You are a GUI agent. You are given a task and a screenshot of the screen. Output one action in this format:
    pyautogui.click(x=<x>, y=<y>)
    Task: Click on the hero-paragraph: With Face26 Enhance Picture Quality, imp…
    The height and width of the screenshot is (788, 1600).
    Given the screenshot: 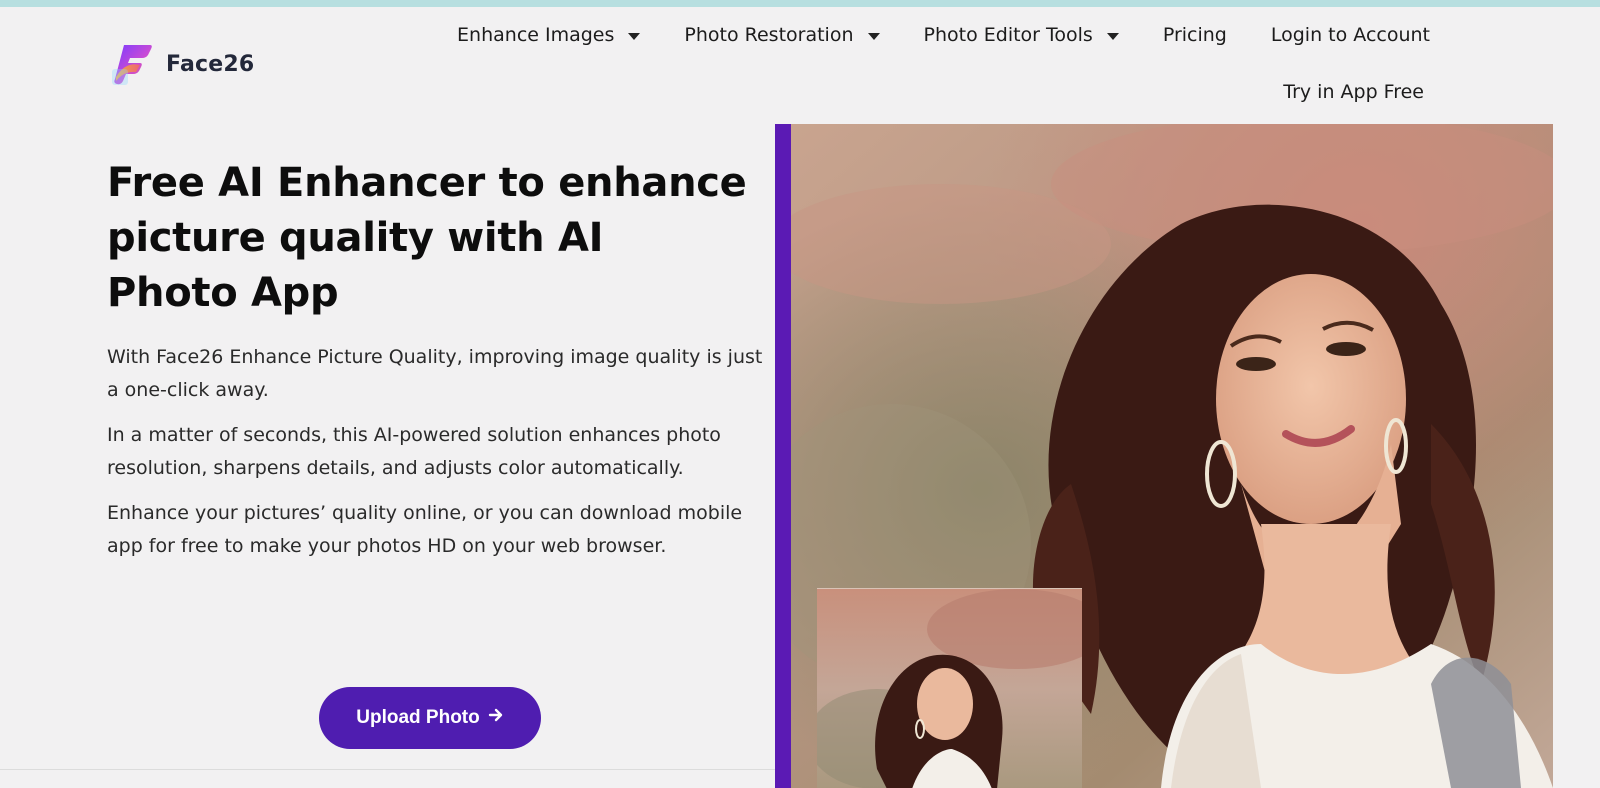 What is the action you would take?
    pyautogui.click(x=435, y=373)
    